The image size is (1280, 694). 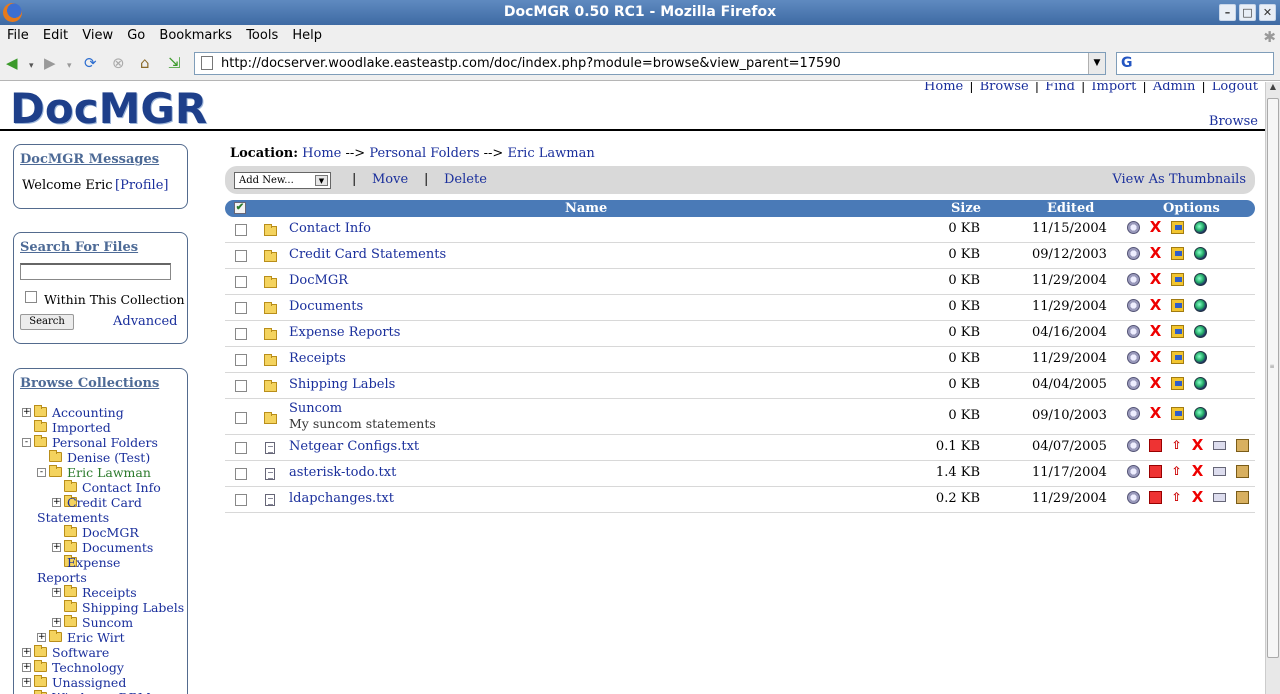 I want to click on tree-node-label: Credit Card Statements, so click(x=99, y=510).